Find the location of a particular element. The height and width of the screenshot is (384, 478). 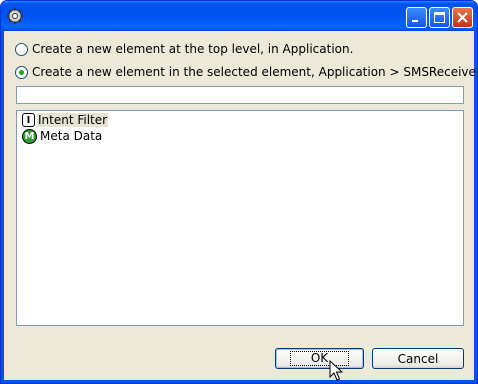

list-item-meta-data: M Meta Data is located at coordinates (62, 136).